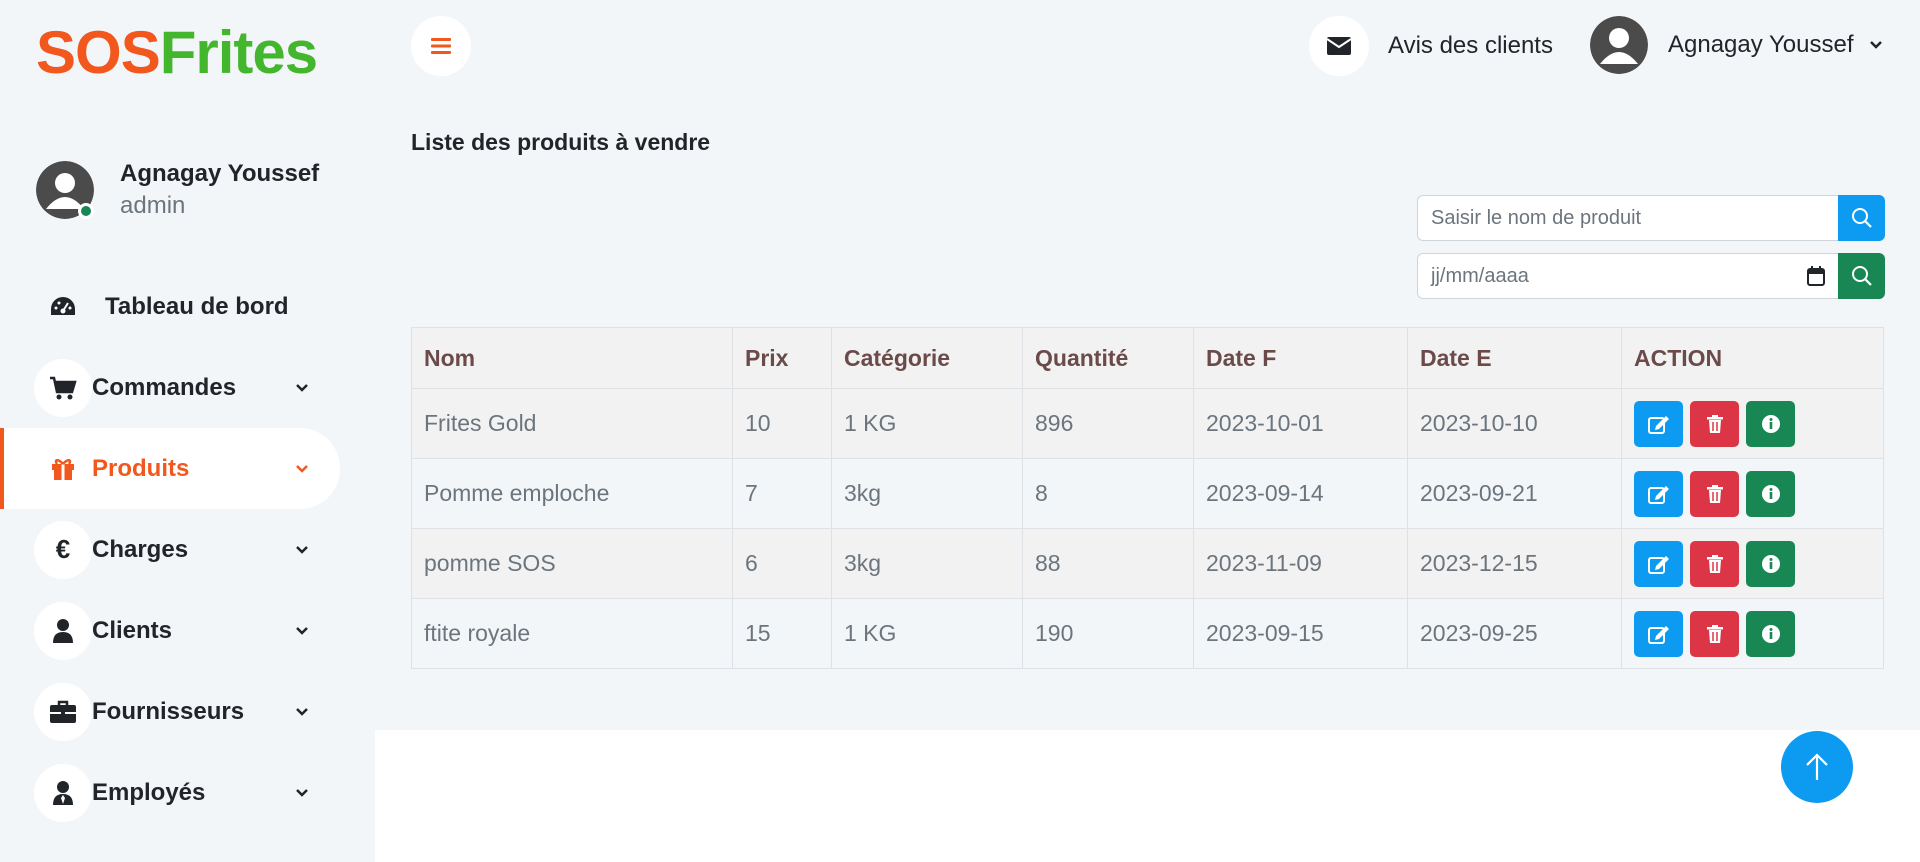 The image size is (1920, 862). What do you see at coordinates (572, 358) in the screenshot?
I see `column-header-name: Nom` at bounding box center [572, 358].